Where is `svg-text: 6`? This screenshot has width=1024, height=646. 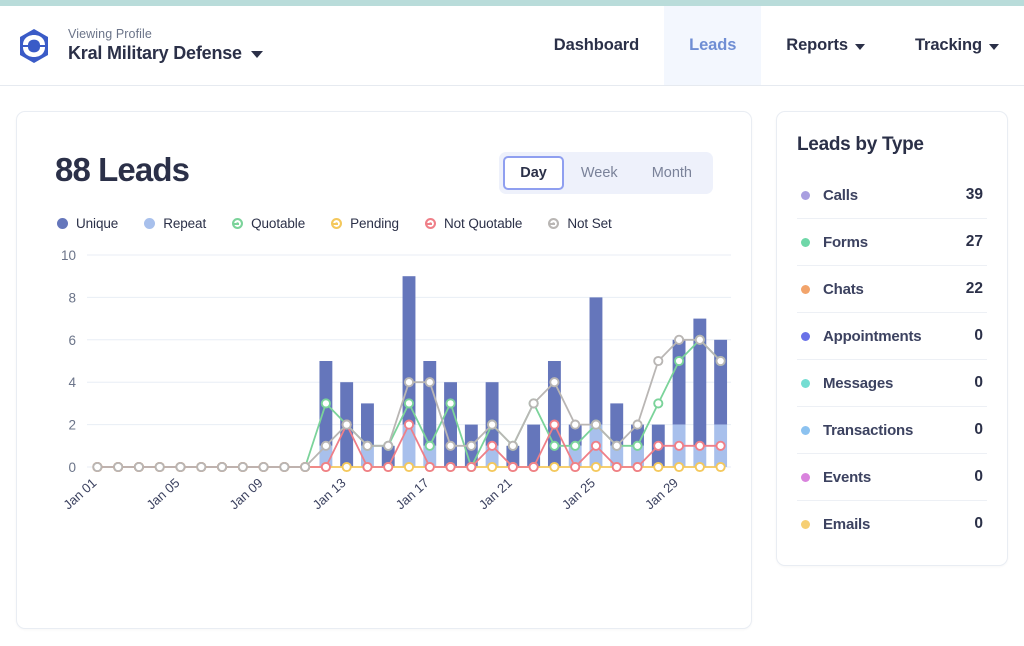
svg-text: 6 is located at coordinates (72, 340).